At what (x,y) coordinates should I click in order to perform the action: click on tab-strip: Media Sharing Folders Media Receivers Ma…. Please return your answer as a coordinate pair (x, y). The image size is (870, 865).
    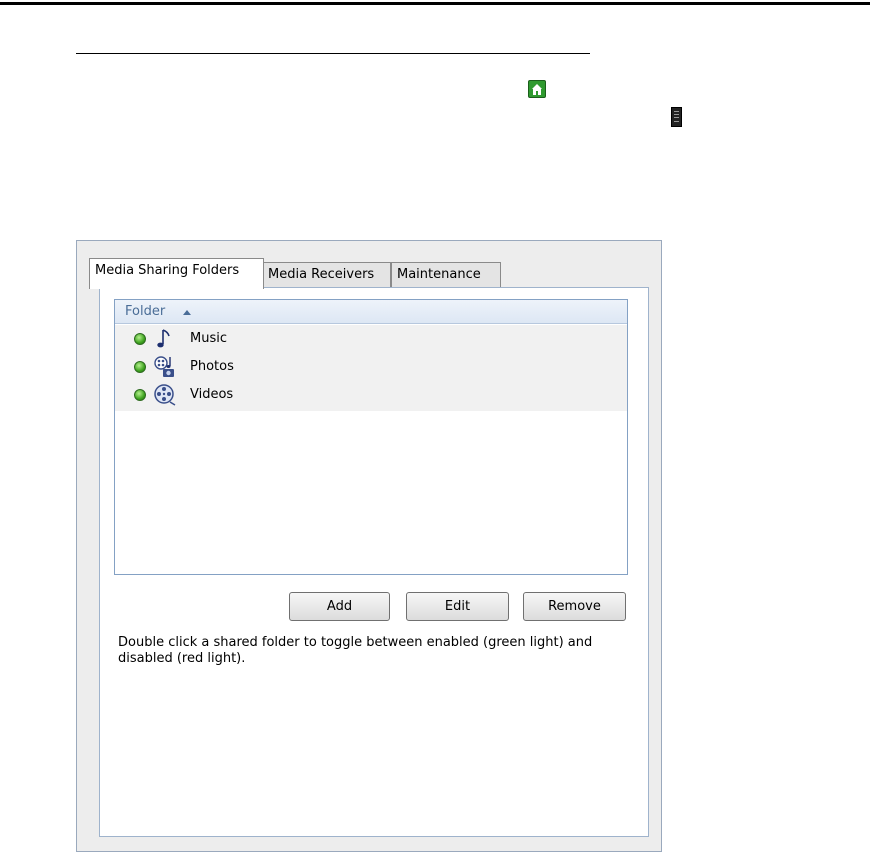
    Looking at the image, I should click on (369, 273).